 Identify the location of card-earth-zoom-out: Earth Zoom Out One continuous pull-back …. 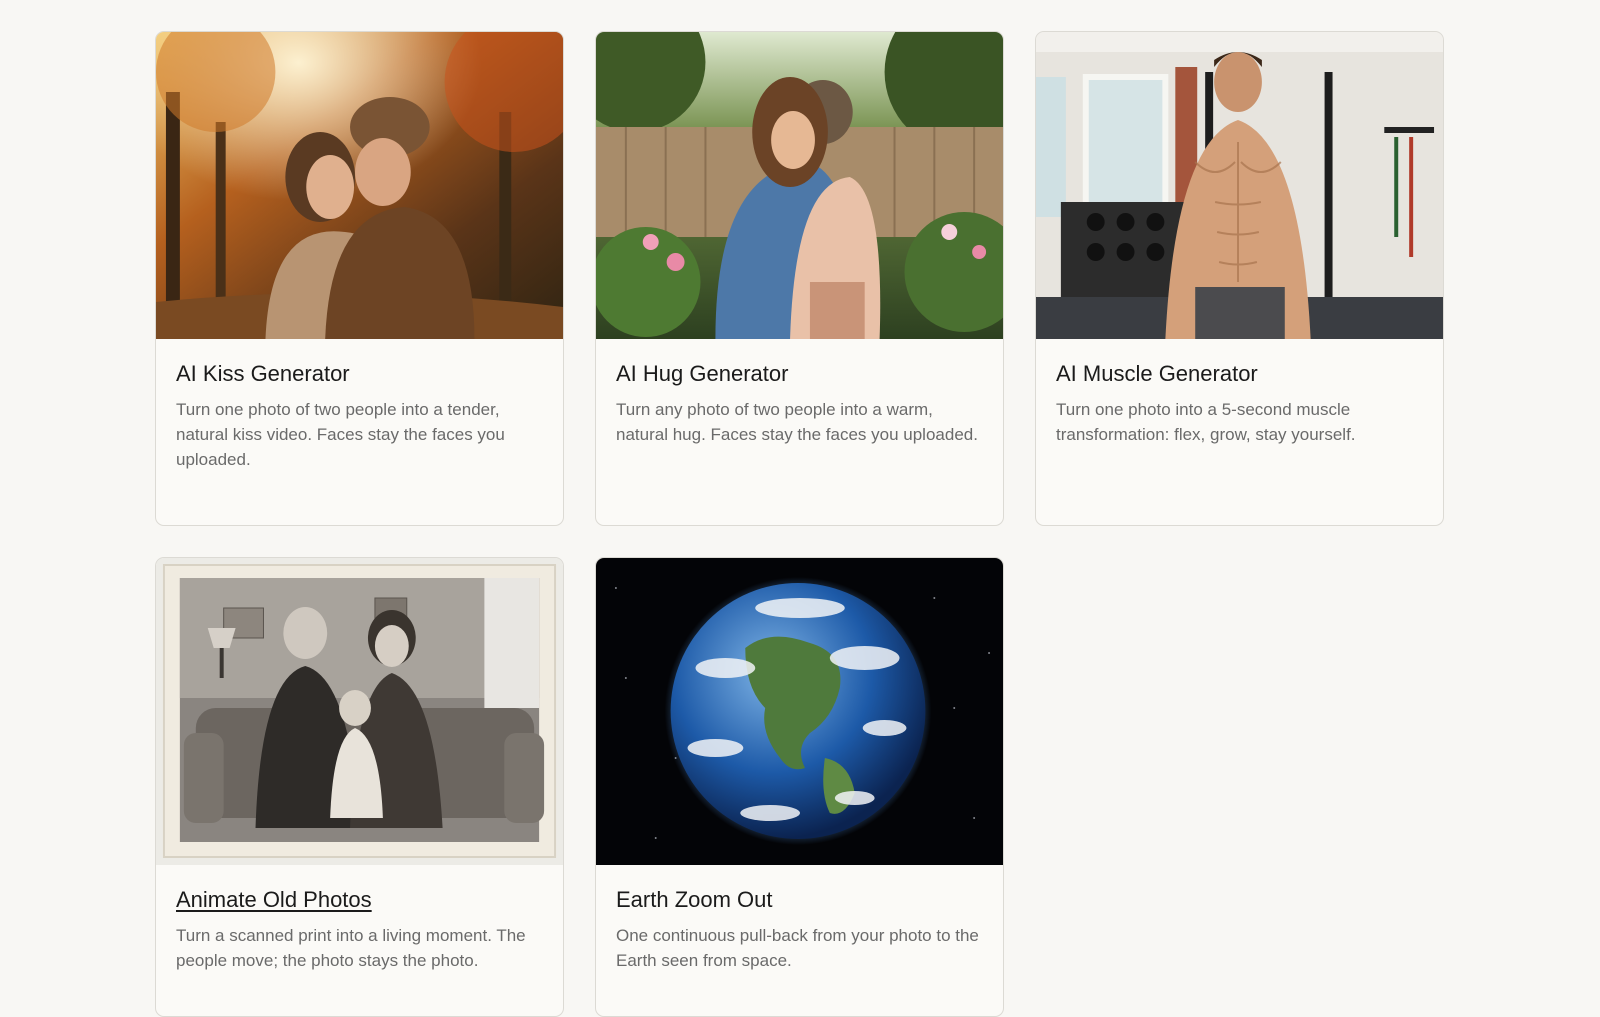
(799, 787).